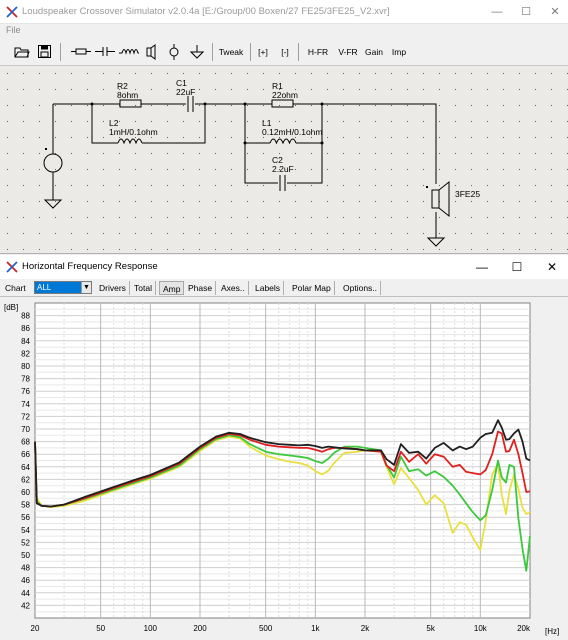 The image size is (568, 640). I want to click on close-button: ✕, so click(555, 12).